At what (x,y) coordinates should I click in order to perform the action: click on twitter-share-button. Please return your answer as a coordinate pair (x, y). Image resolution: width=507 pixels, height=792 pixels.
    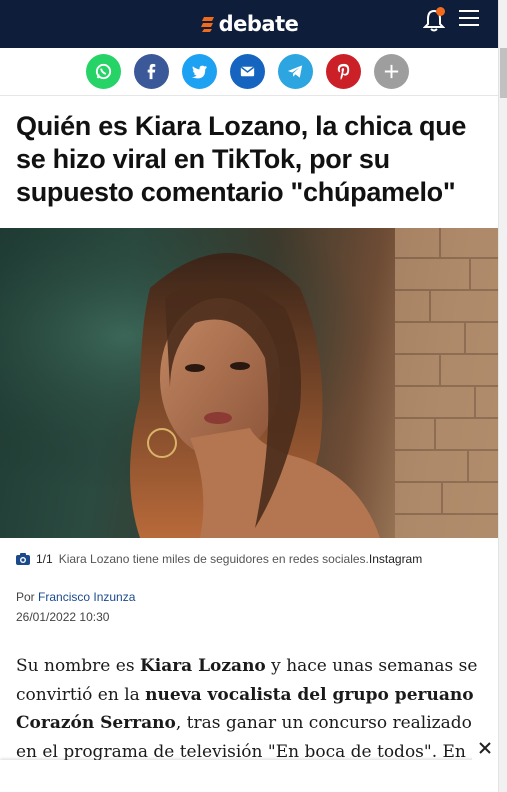
    Looking at the image, I should click on (199, 71).